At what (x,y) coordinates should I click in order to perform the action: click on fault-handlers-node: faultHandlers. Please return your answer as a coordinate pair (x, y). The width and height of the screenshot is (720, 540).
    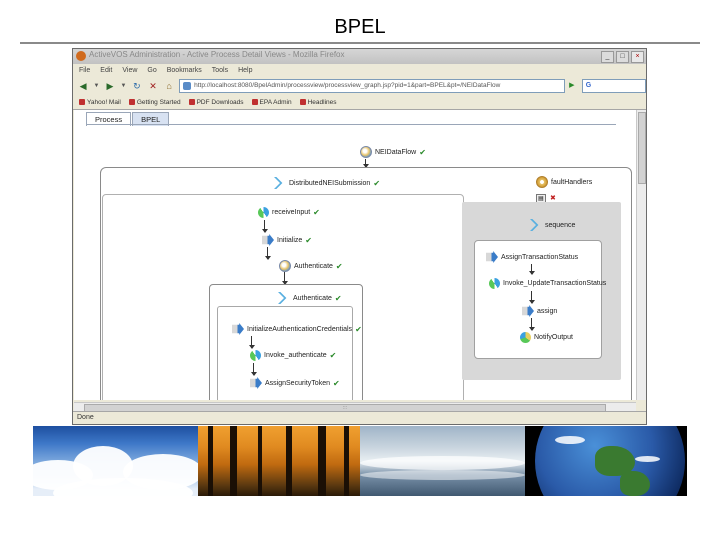
    Looking at the image, I should click on (564, 182).